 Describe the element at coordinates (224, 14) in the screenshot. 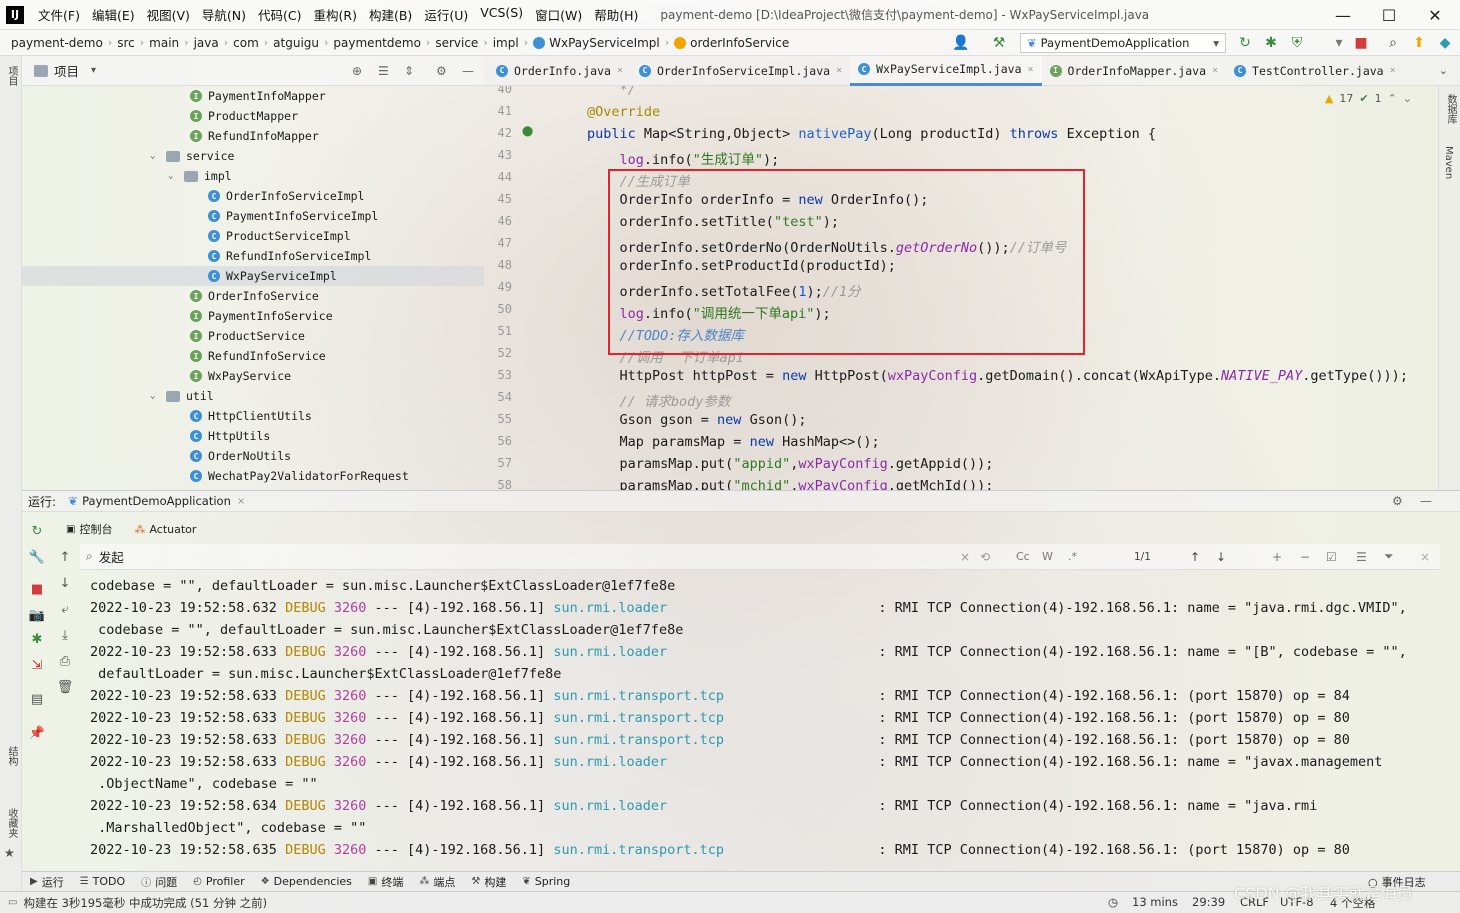

I see `menu-item: 导航(N)` at that location.